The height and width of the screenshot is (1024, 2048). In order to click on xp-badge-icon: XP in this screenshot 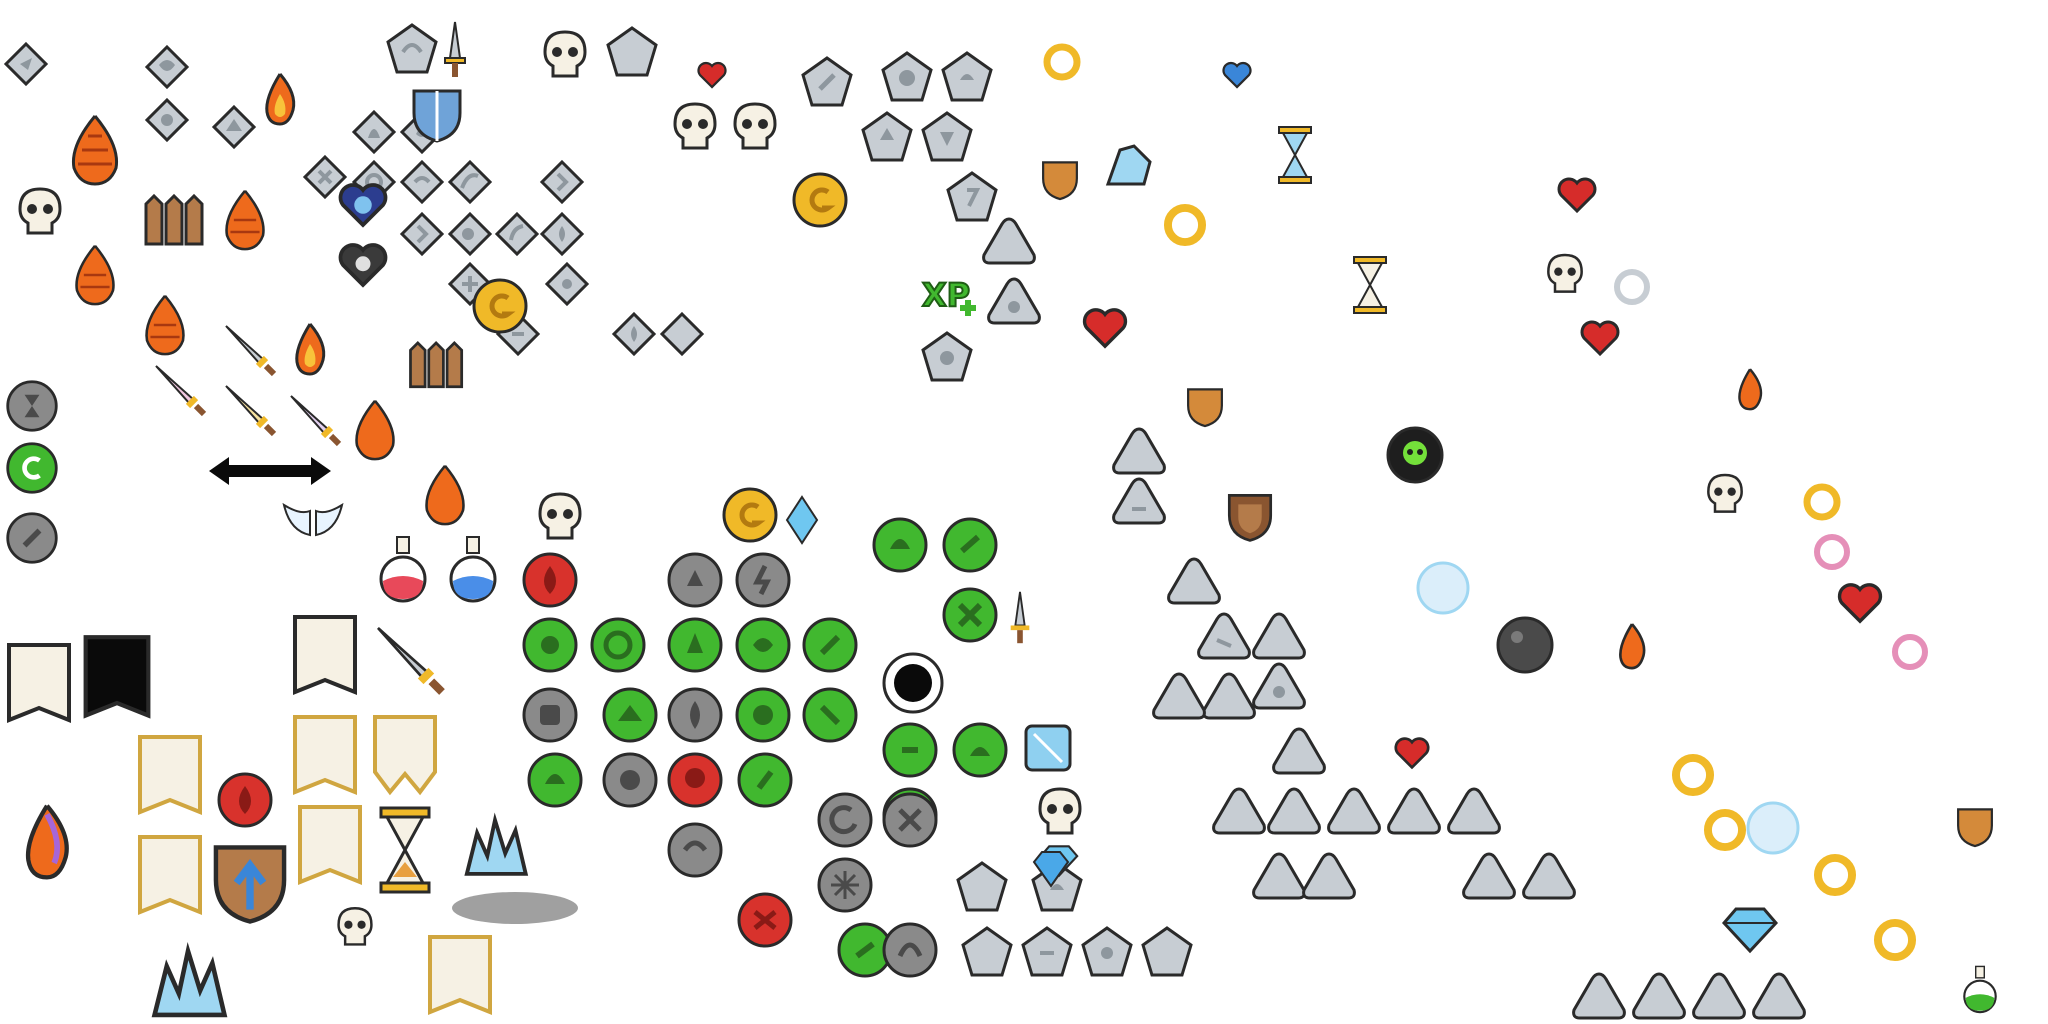, I will do `click(951, 295)`.